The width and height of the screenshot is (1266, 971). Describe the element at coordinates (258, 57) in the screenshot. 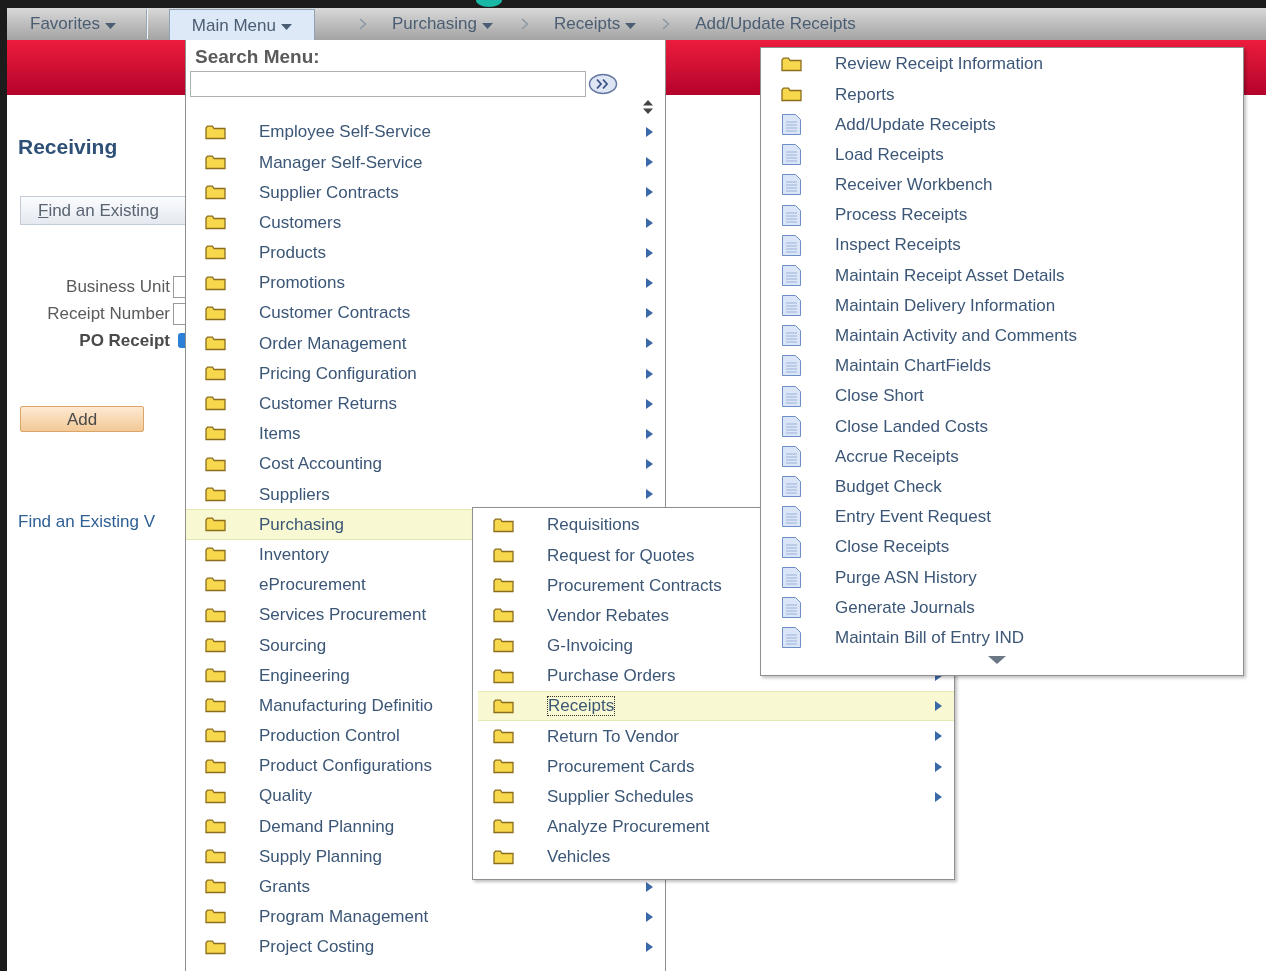

I see `search-label: Search Menu:` at that location.